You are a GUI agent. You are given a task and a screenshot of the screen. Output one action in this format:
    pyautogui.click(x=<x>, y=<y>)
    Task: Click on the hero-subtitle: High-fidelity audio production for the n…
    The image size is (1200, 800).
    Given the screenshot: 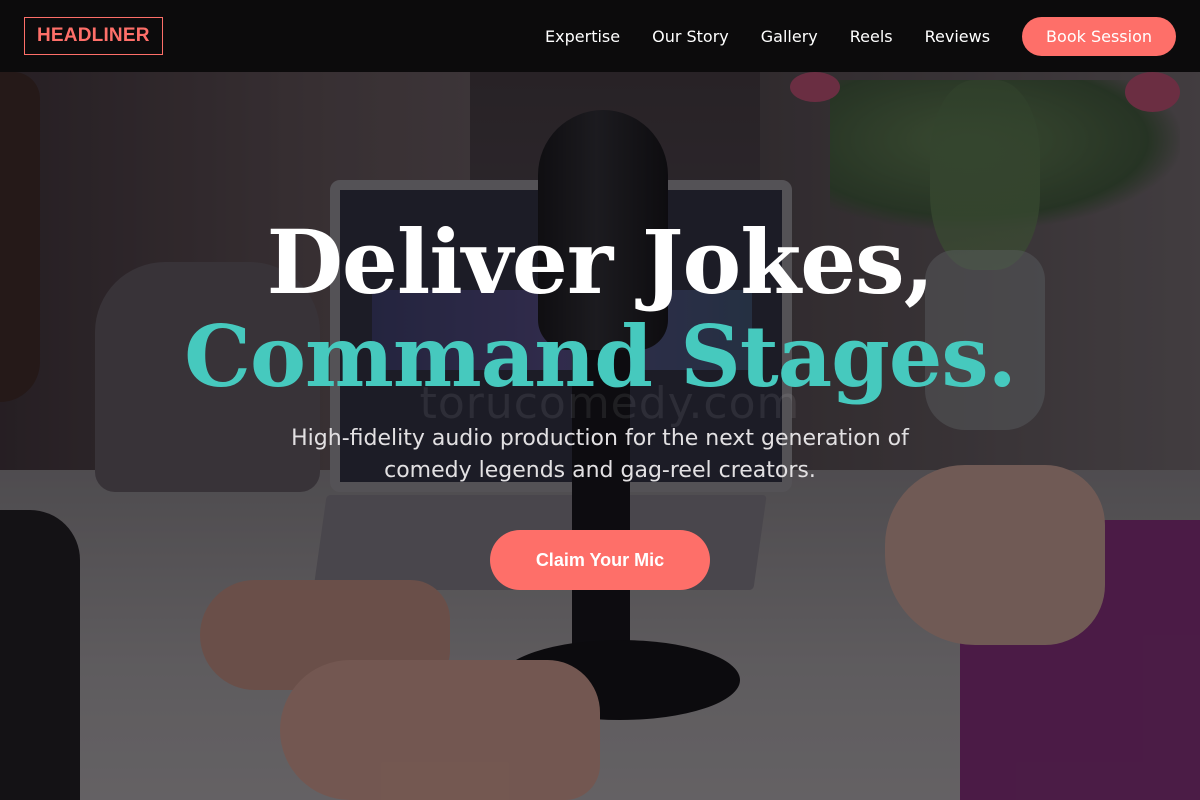 What is the action you would take?
    pyautogui.click(x=600, y=454)
    